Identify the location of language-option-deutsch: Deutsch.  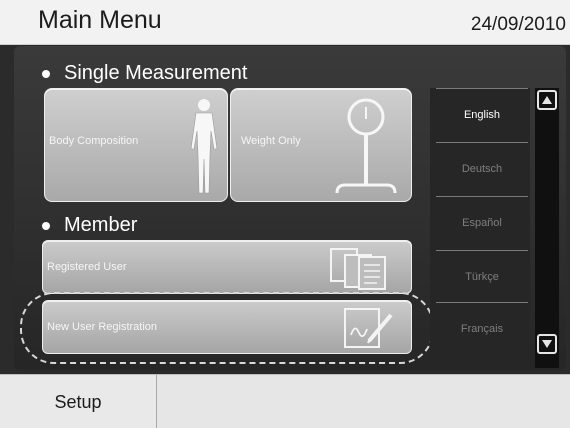
(482, 168).